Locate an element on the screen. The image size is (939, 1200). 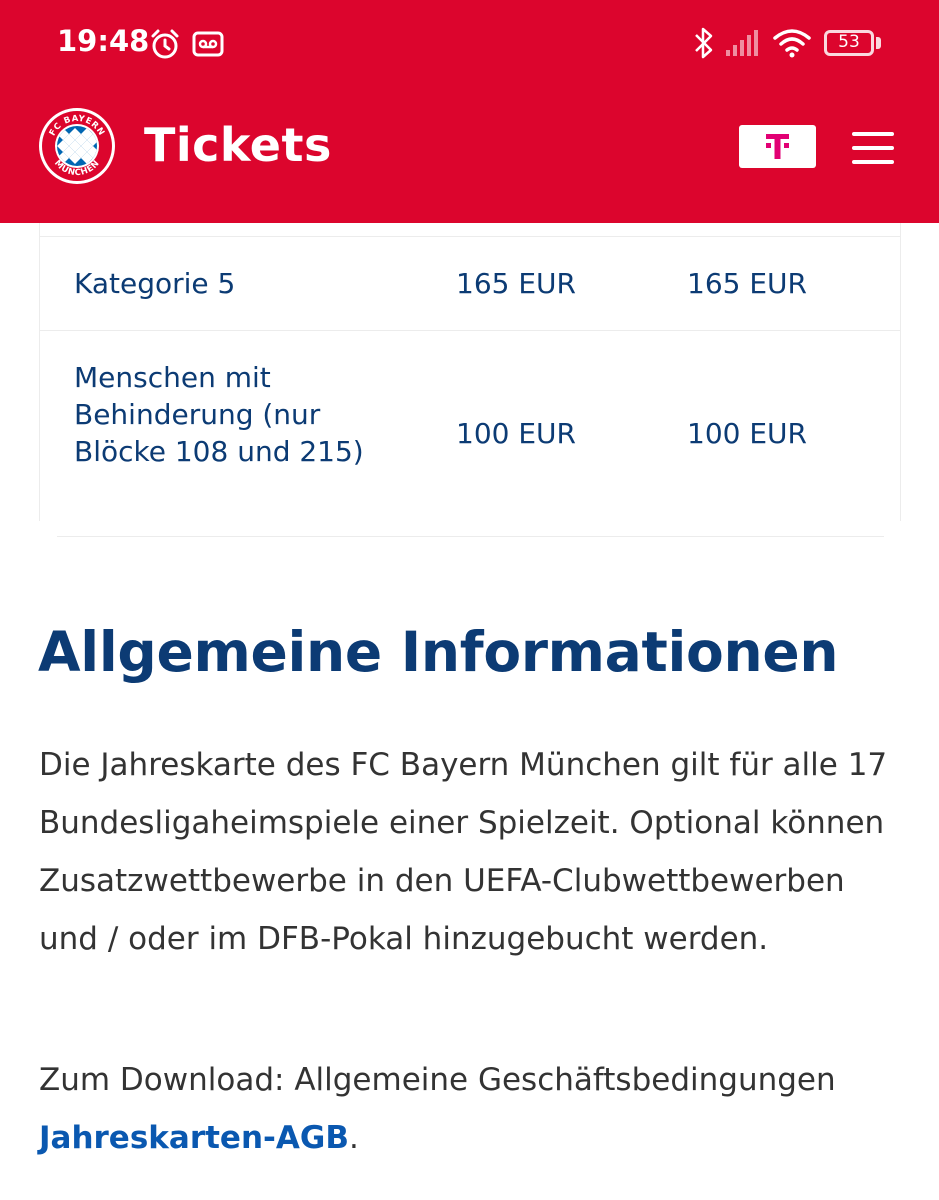
table-row: Kategorie 5 165 EUR 165 EUR is located at coordinates (470, 284).